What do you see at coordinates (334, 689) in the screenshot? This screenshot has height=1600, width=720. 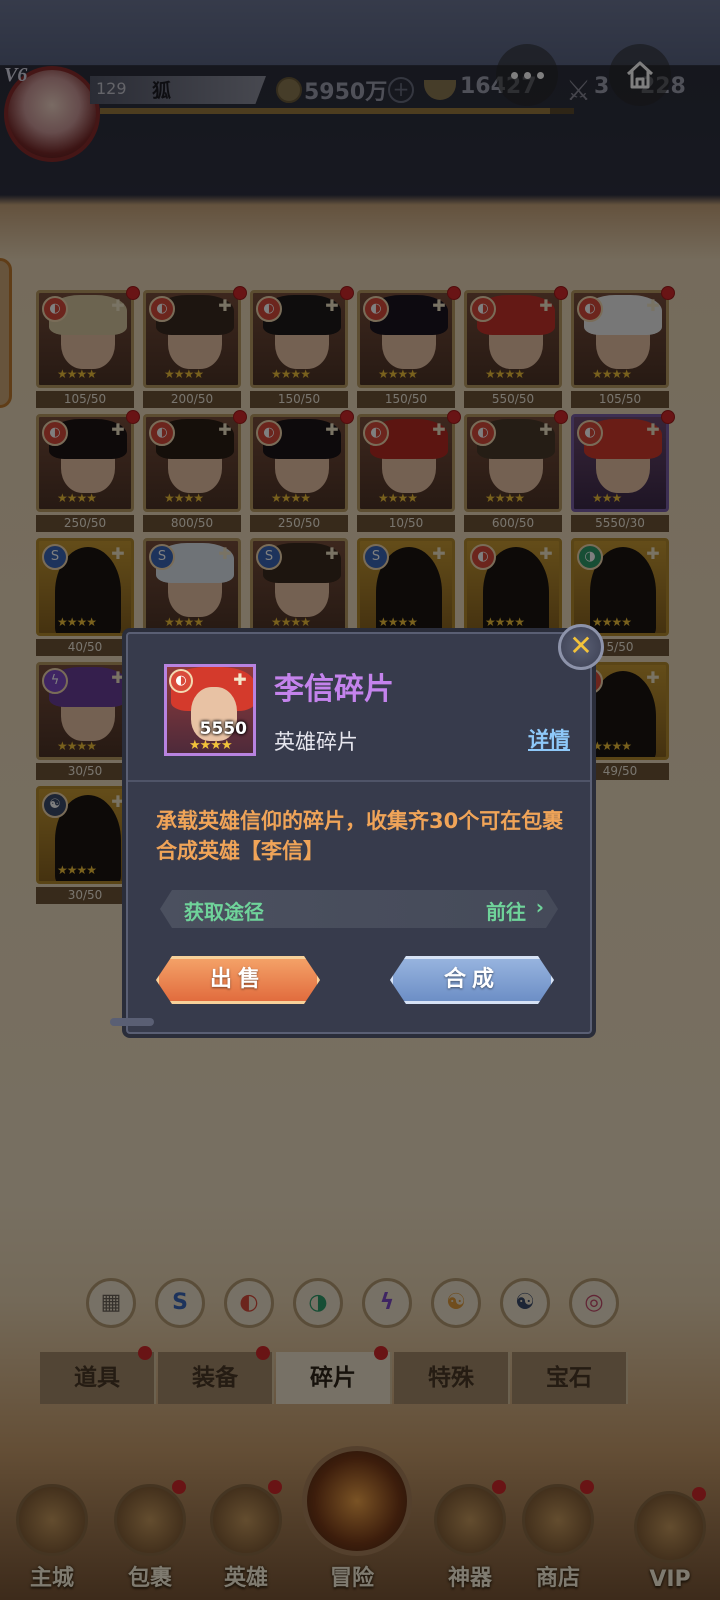 I see `item-title: 李信碎片` at bounding box center [334, 689].